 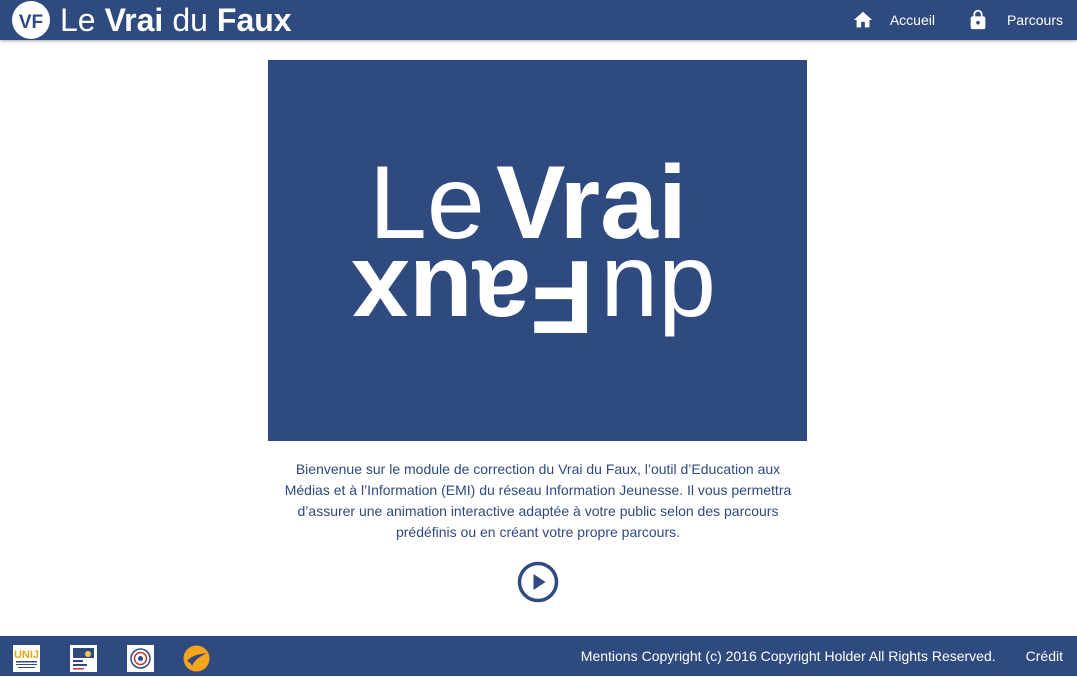 I want to click on vf-badge-icon: VF, so click(x=31, y=20).